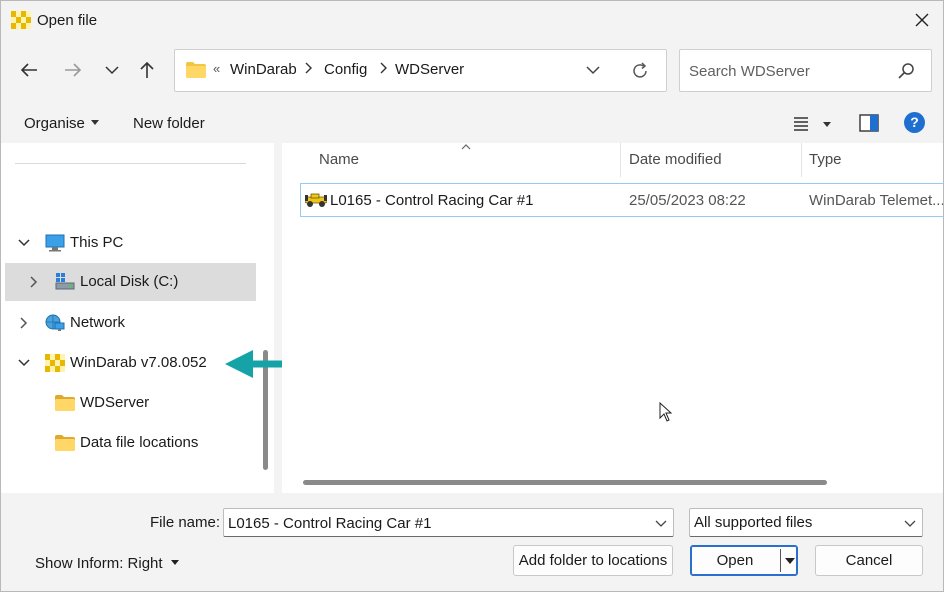  What do you see at coordinates (869, 123) in the screenshot?
I see `preview-pane-icon` at bounding box center [869, 123].